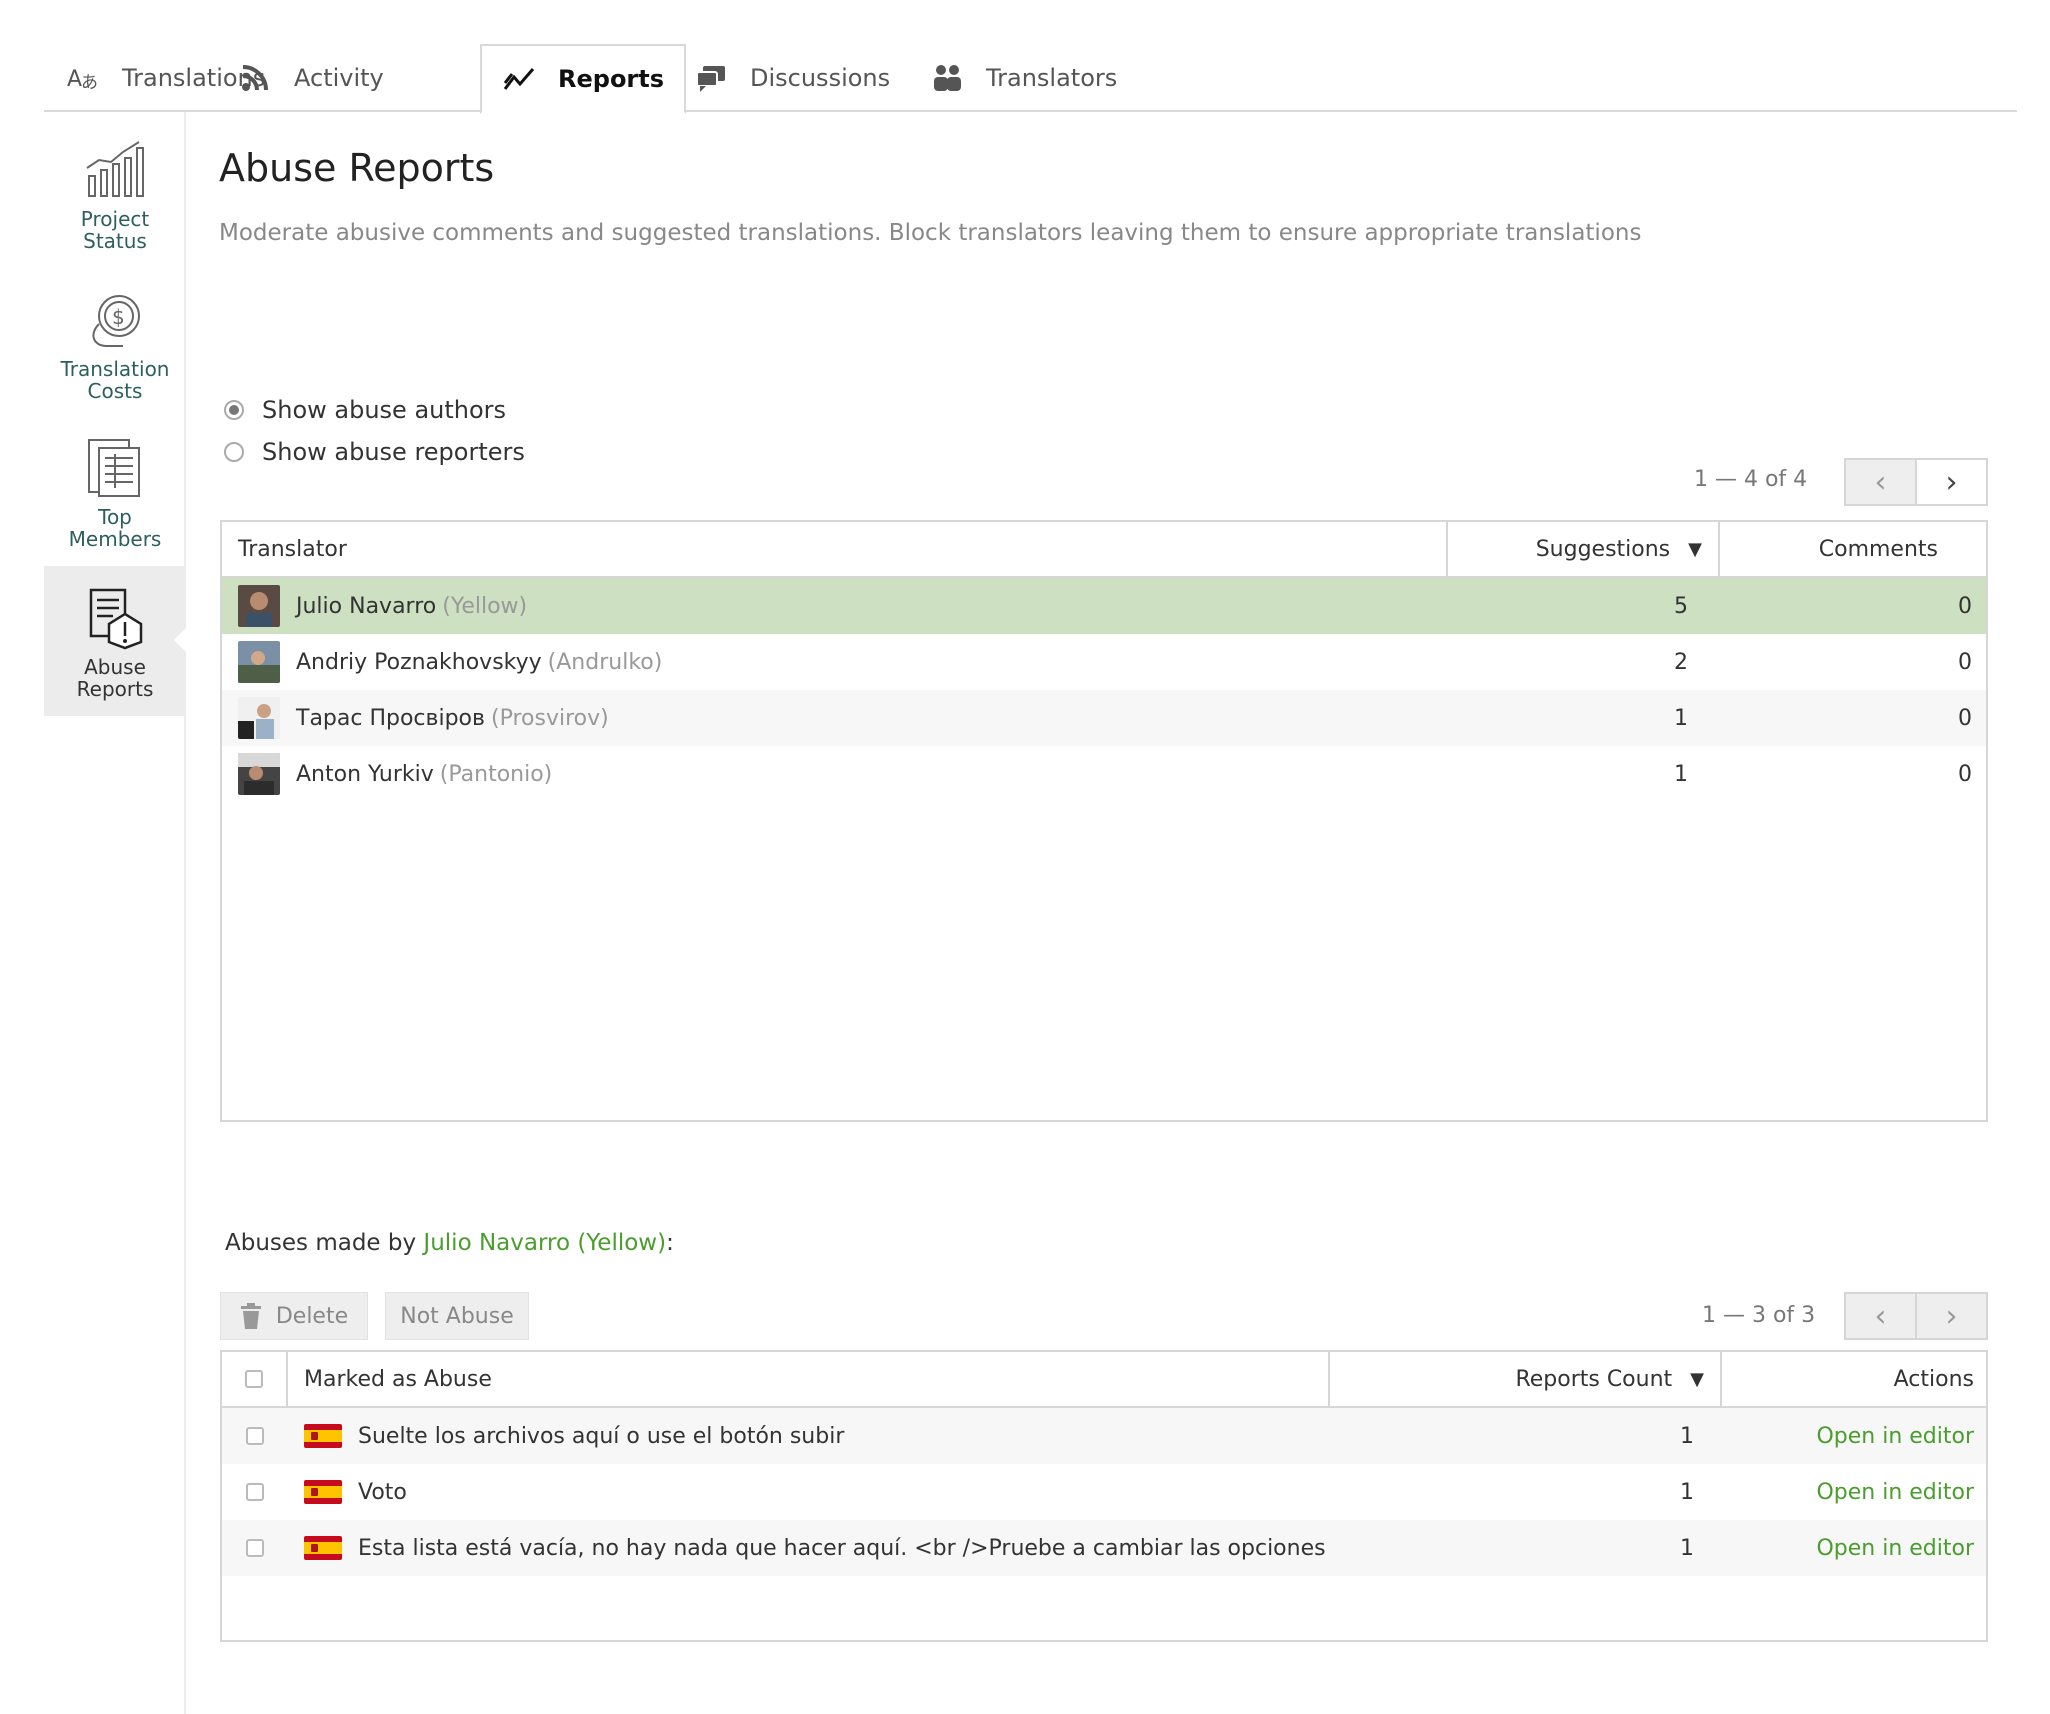  I want to click on translator-nickname: (Prosvirov), so click(550, 718).